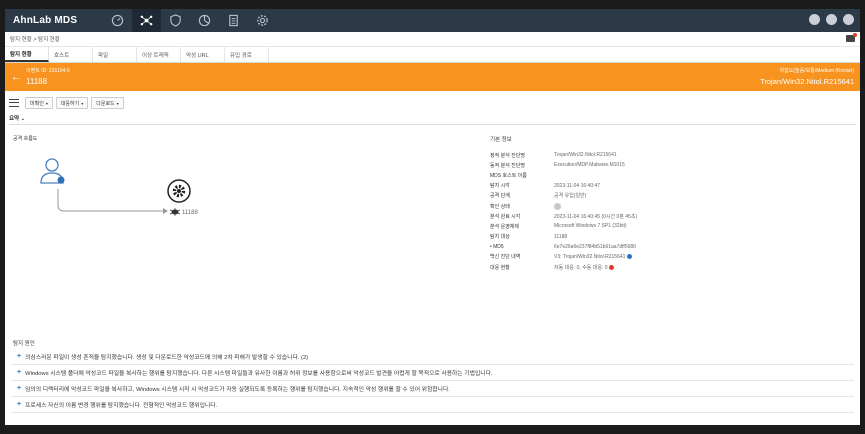 The width and height of the screenshot is (865, 434). What do you see at coordinates (561, 236) in the screenshot?
I see `info-value: 11188` at bounding box center [561, 236].